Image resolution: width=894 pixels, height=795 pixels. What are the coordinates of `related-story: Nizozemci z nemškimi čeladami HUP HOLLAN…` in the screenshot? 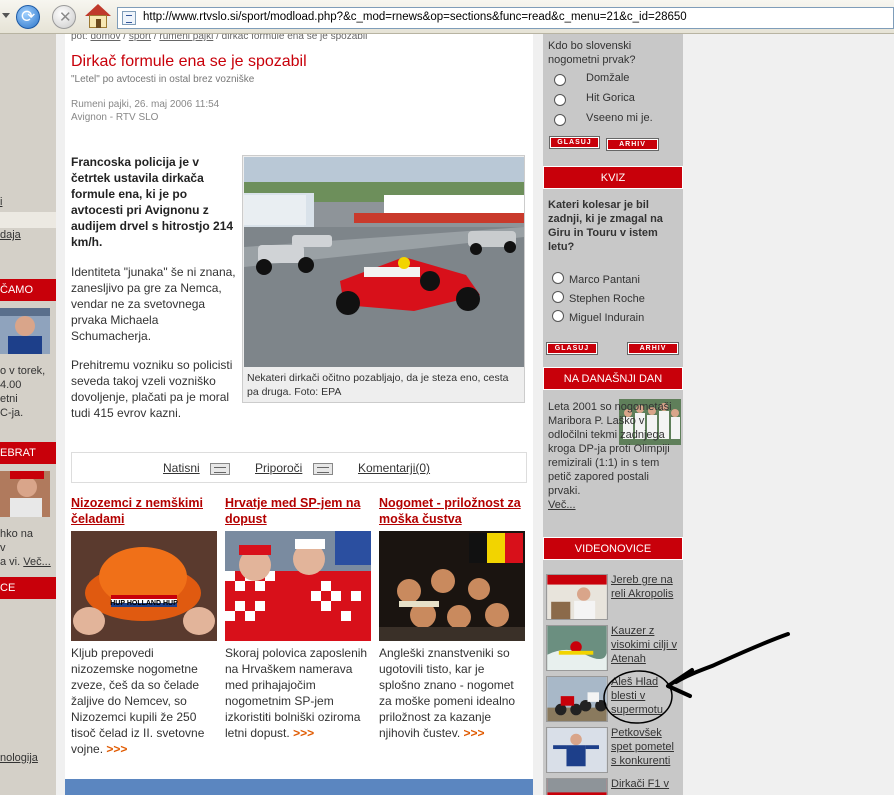 It's located at (145, 625).